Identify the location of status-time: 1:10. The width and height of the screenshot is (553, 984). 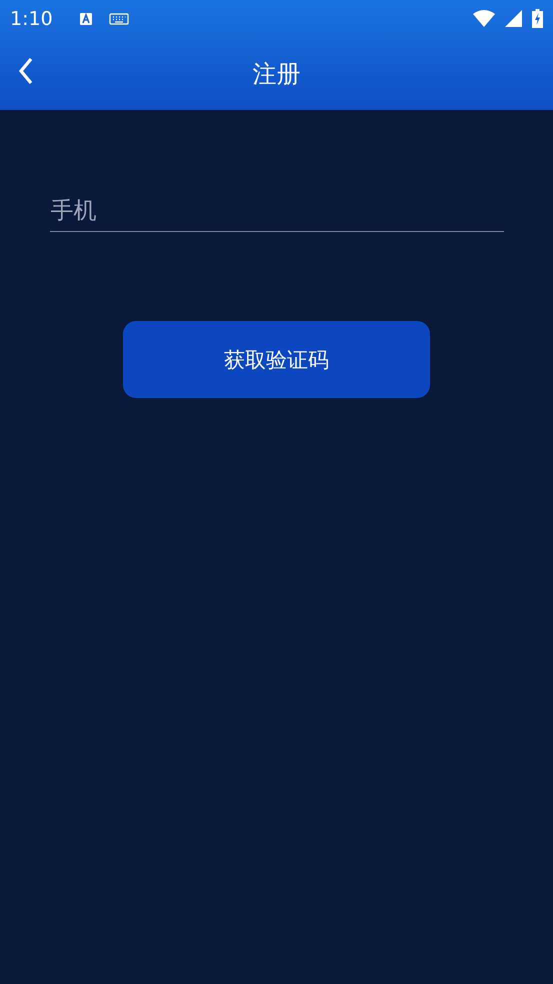
(31, 19).